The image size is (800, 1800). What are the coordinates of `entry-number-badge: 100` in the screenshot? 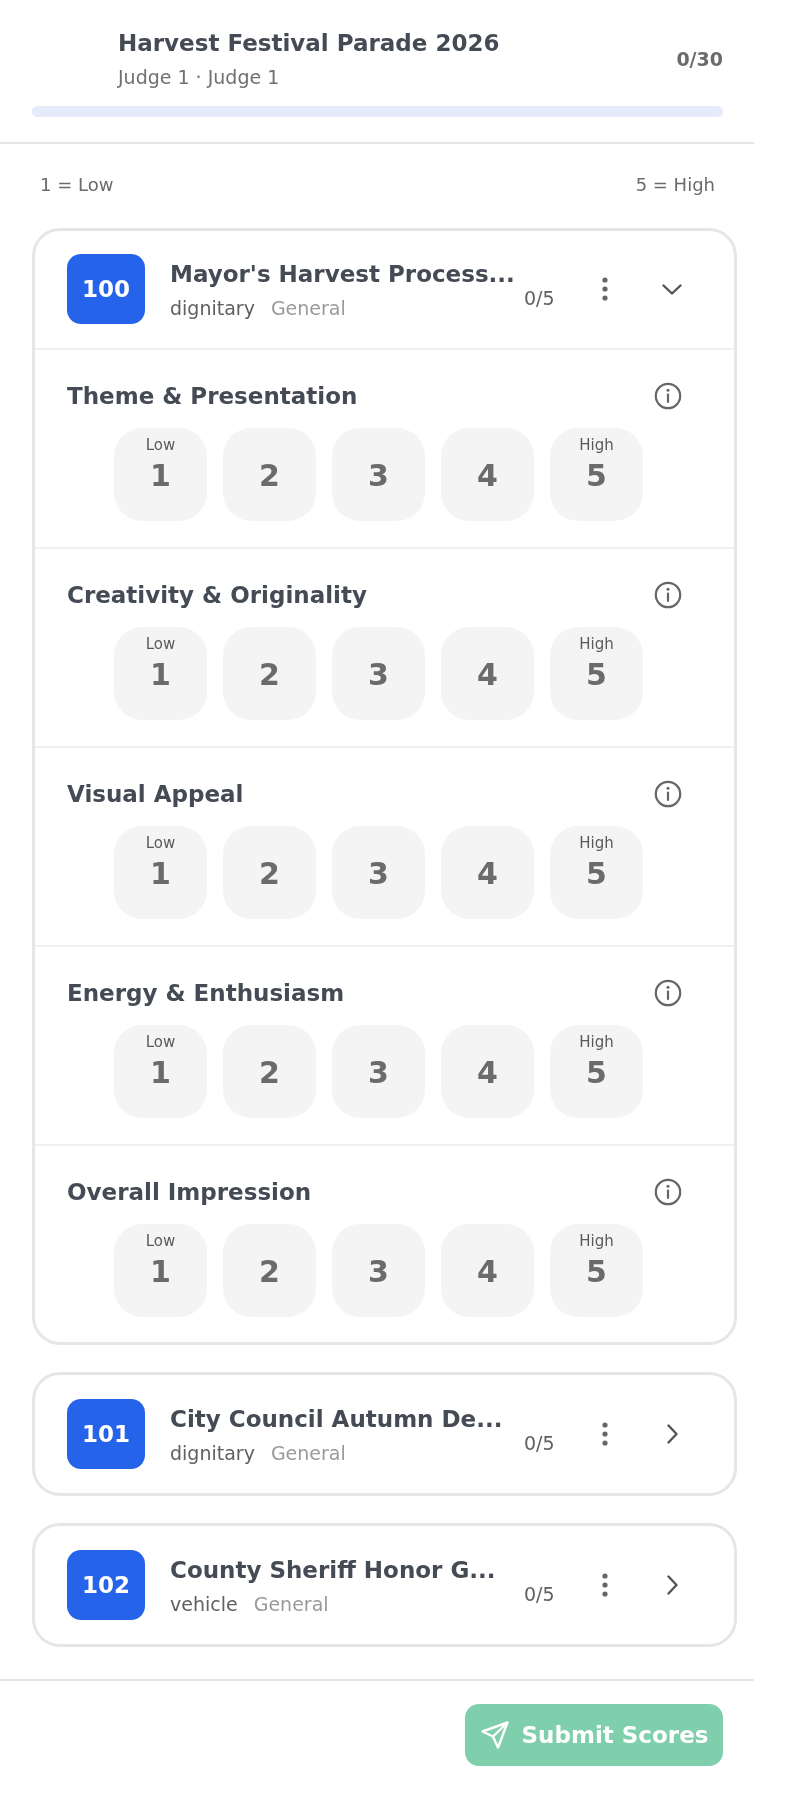 It's located at (106, 289).